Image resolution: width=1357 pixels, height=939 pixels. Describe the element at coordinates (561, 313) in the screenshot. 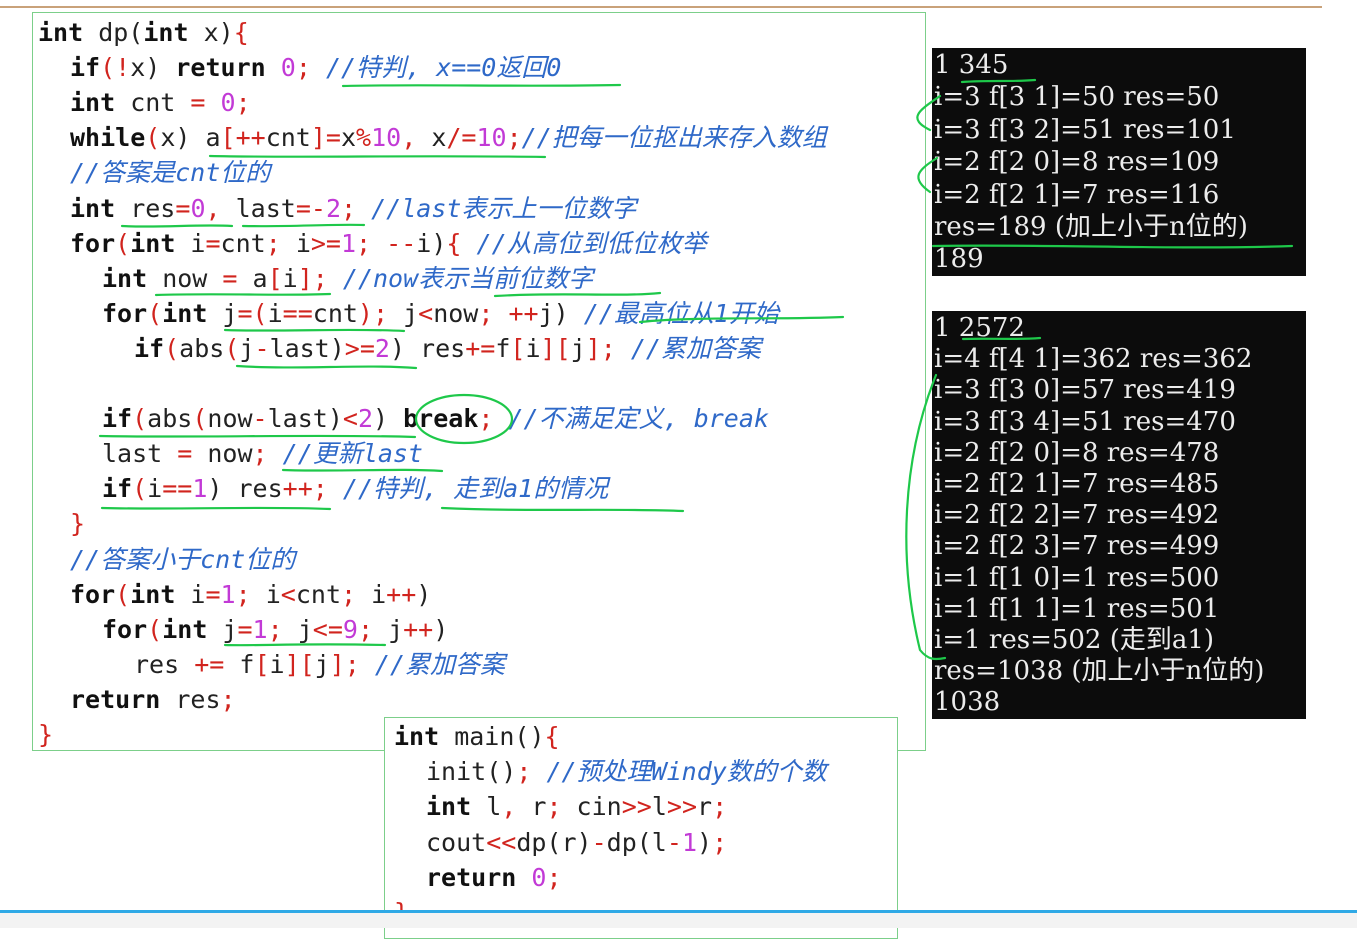

I see `code-token: j)` at that location.